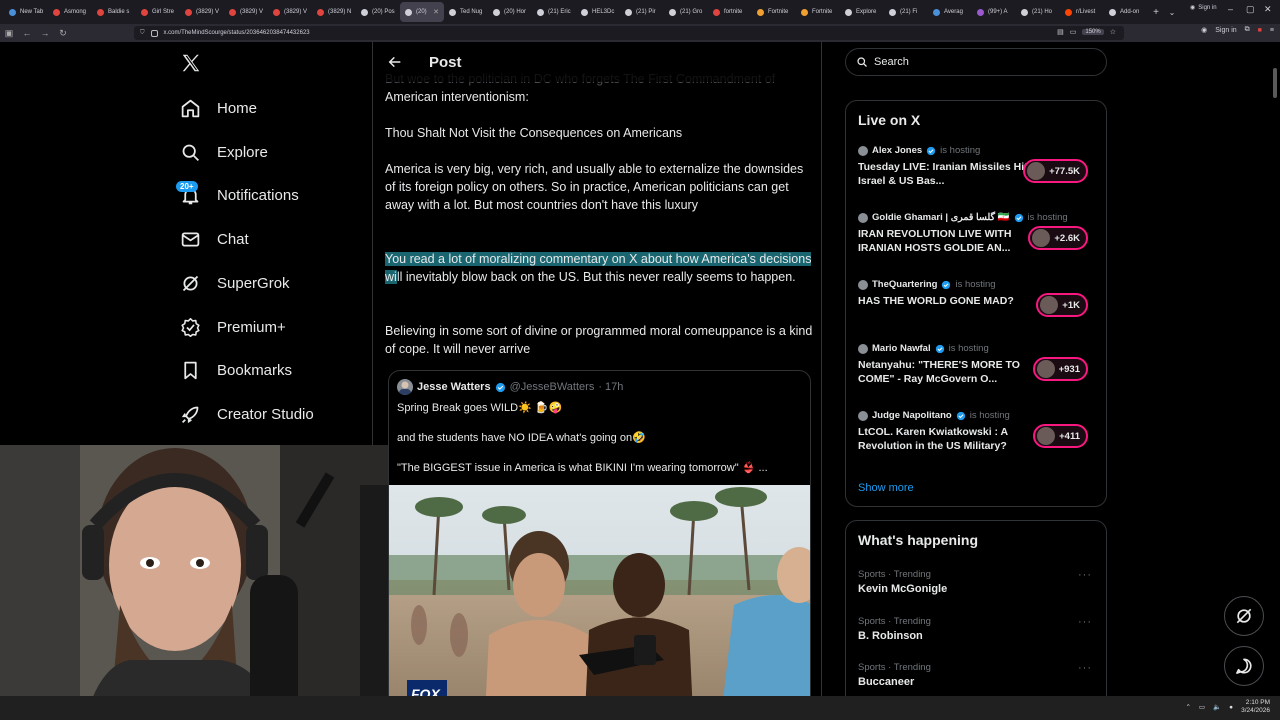 The height and width of the screenshot is (720, 1280). Describe the element at coordinates (978, 582) in the screenshot. I see `trend-item: Sports · Trending Kevin McGonigle ···` at that location.